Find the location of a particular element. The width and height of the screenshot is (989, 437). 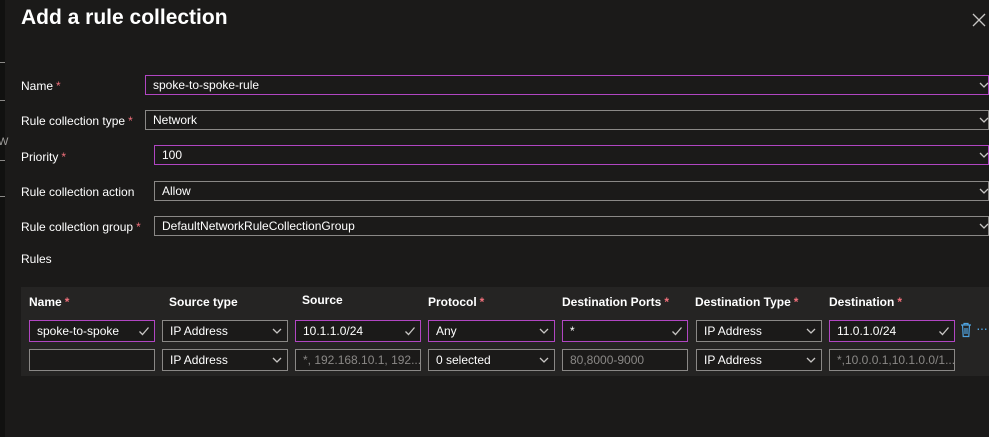

close-button is located at coordinates (980, 19).